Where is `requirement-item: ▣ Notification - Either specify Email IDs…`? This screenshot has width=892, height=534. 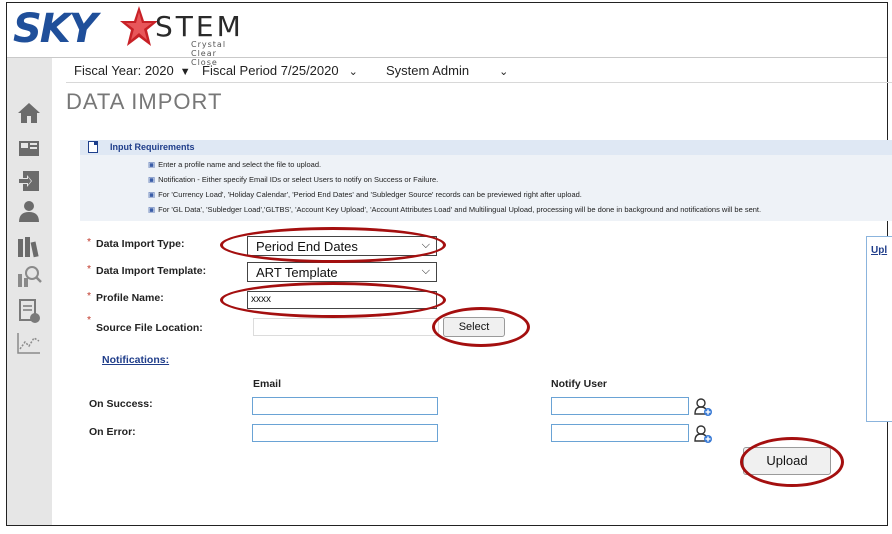
requirement-item: ▣ Notification - Either specify Email IDs… is located at coordinates (293, 179).